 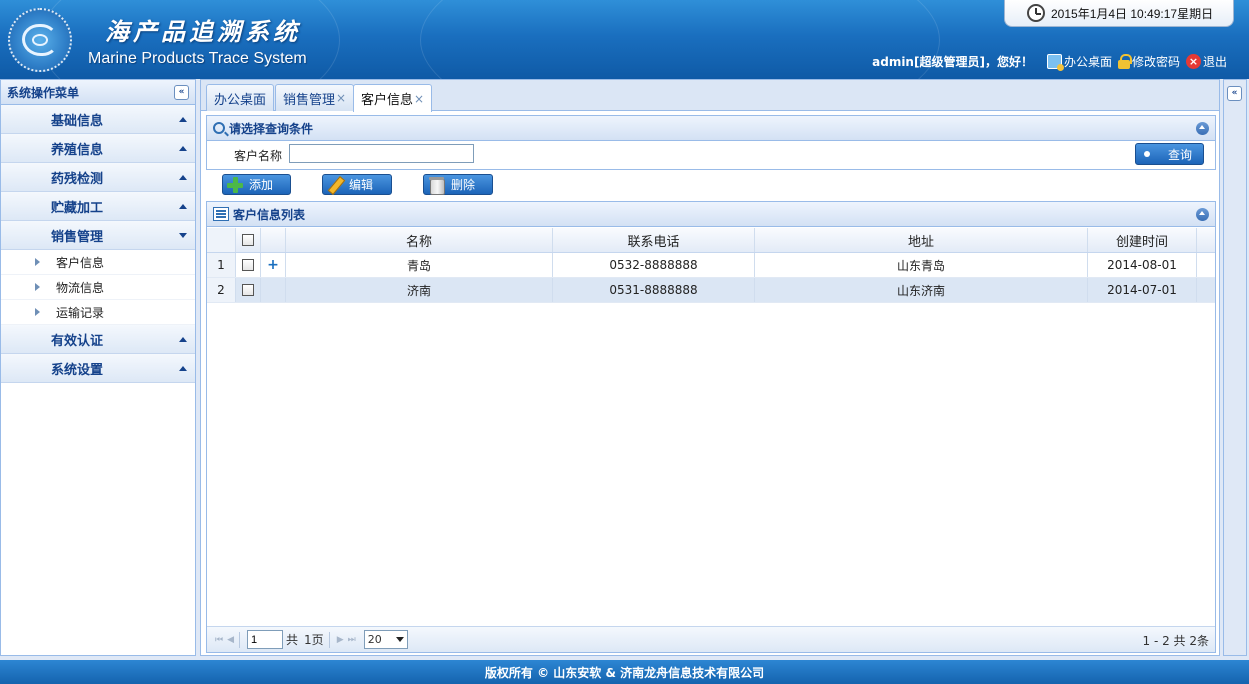 I want to click on edit-button-label: 编辑, so click(x=361, y=185).